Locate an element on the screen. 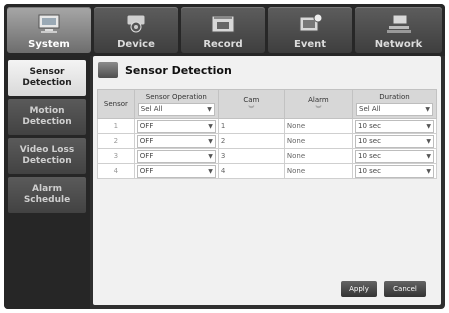 This screenshot has width=449, height=313. menu-item-alarm-schedule: Alarm Schedule is located at coordinates (47, 195).